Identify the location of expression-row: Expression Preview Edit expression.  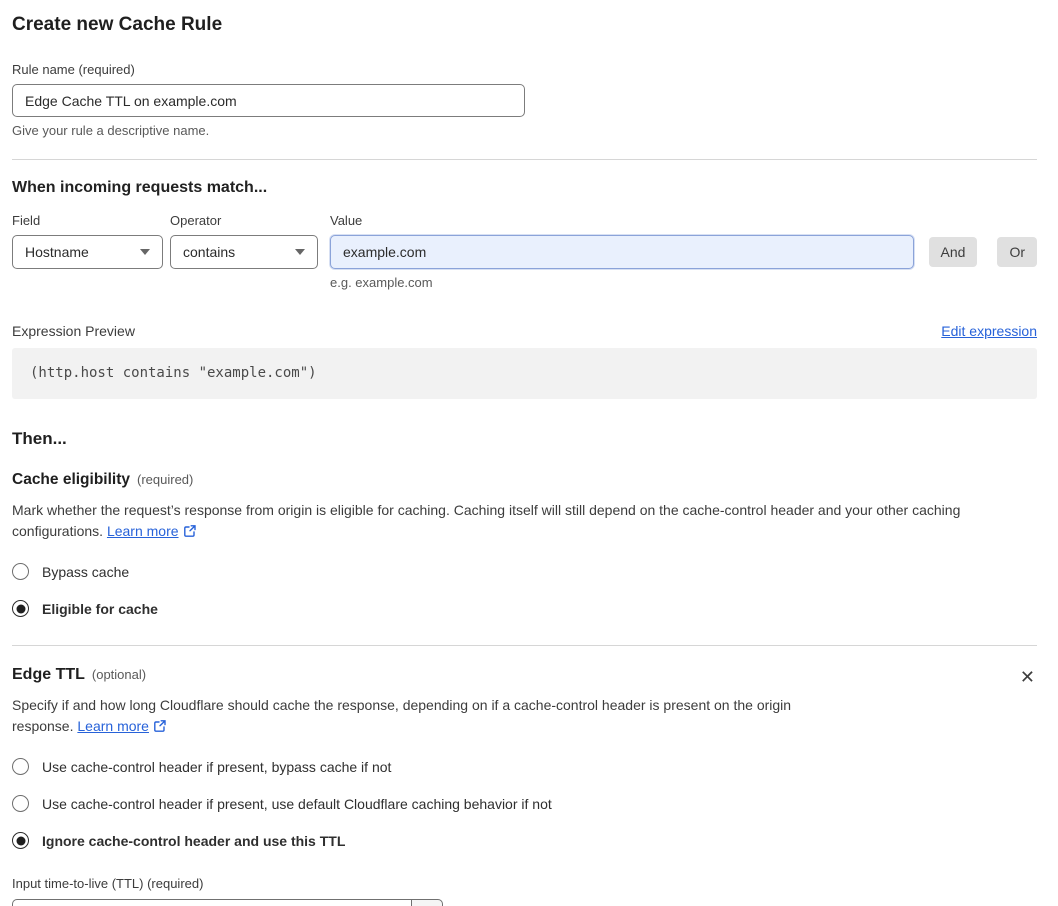
(524, 331).